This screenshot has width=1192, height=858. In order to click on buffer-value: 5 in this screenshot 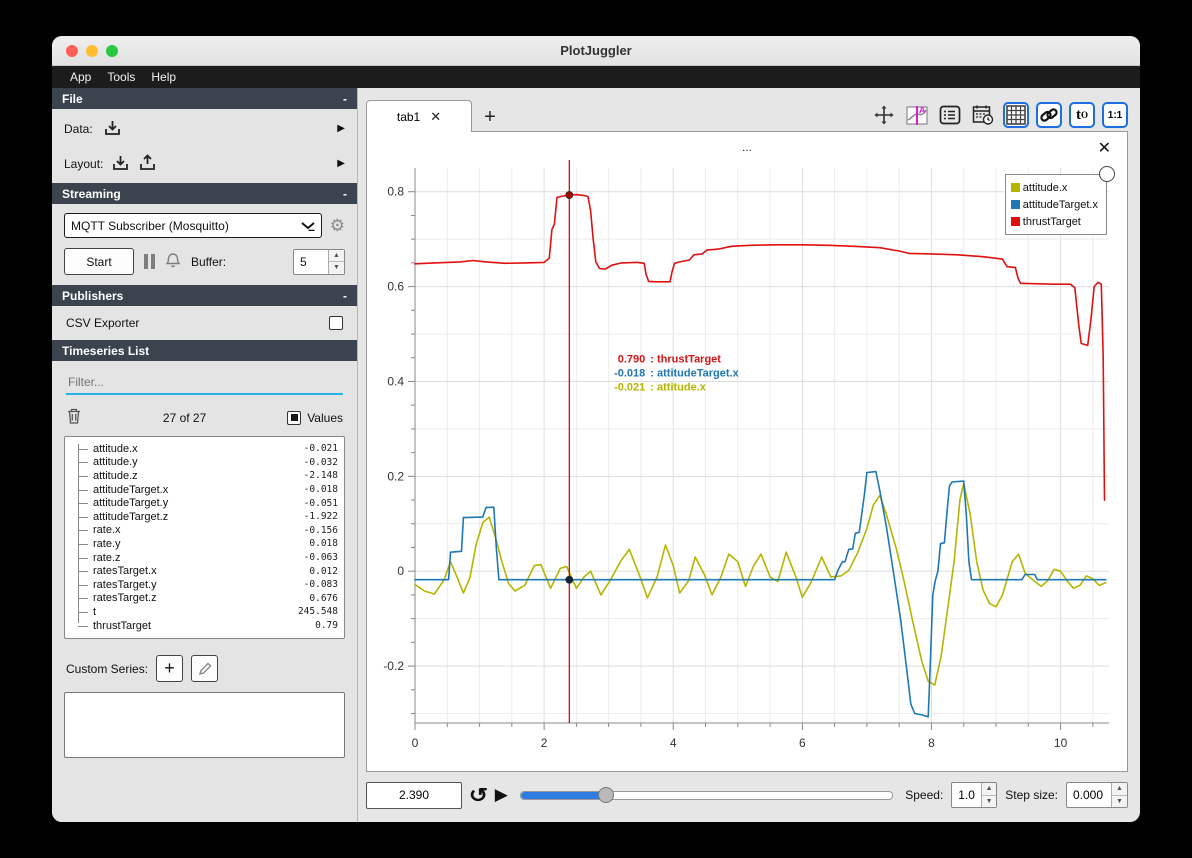, I will do `click(303, 261)`.